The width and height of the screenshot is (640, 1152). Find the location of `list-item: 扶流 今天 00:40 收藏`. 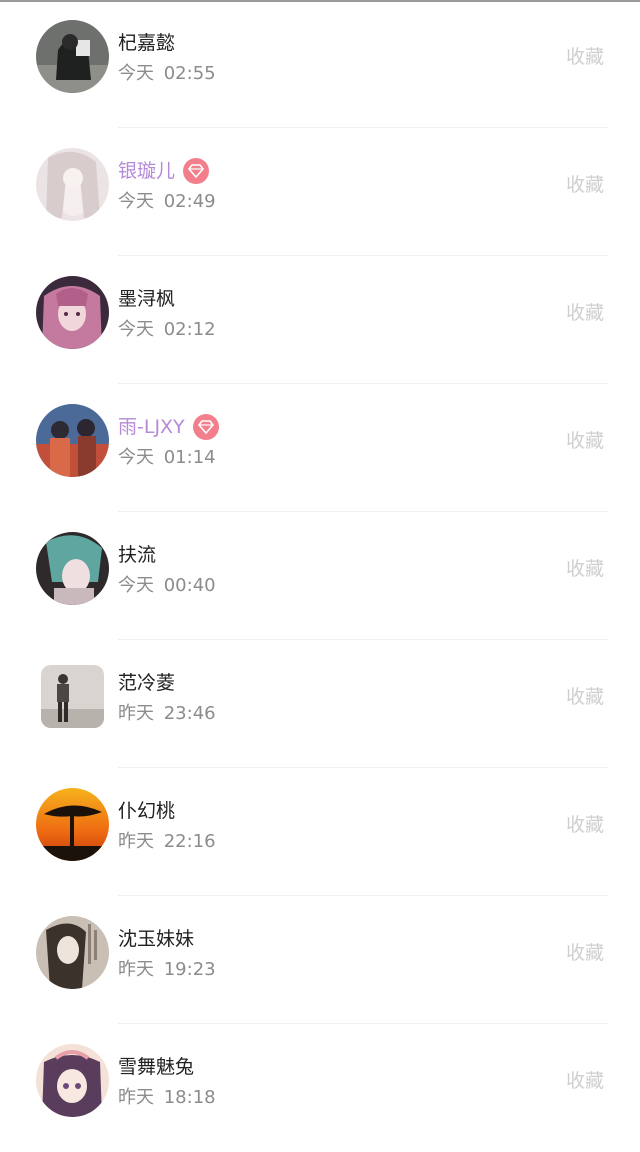

list-item: 扶流 今天 00:40 收藏 is located at coordinates (320, 576).